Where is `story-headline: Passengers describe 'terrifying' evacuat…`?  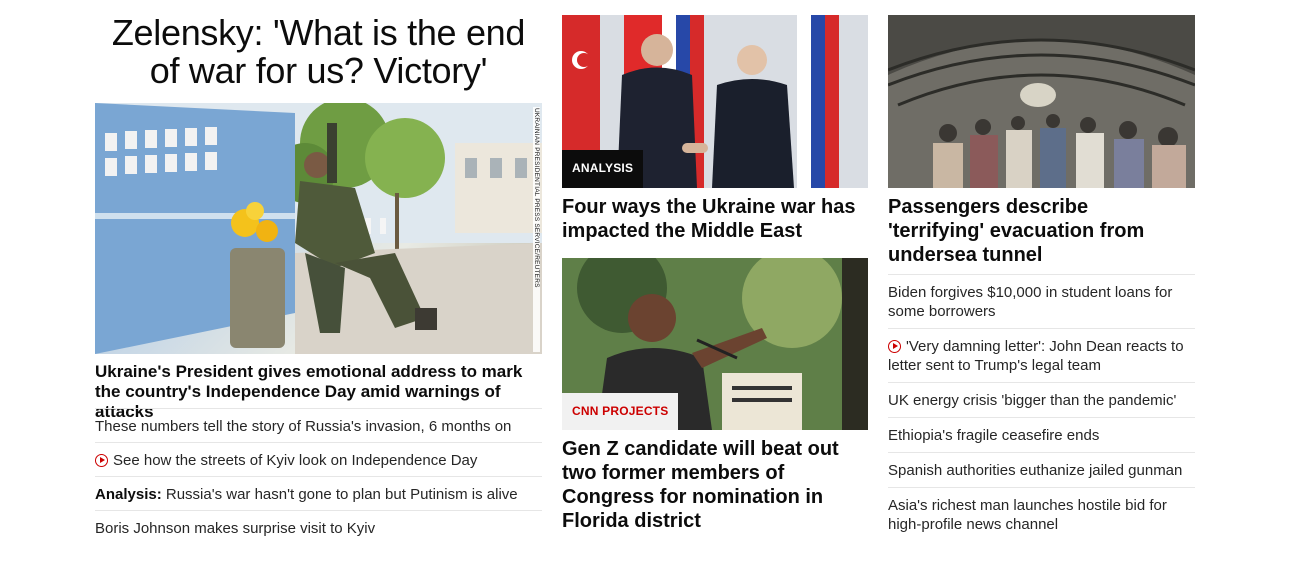
story-headline: Passengers describe 'terrifying' evacuat… is located at coordinates (1038, 231).